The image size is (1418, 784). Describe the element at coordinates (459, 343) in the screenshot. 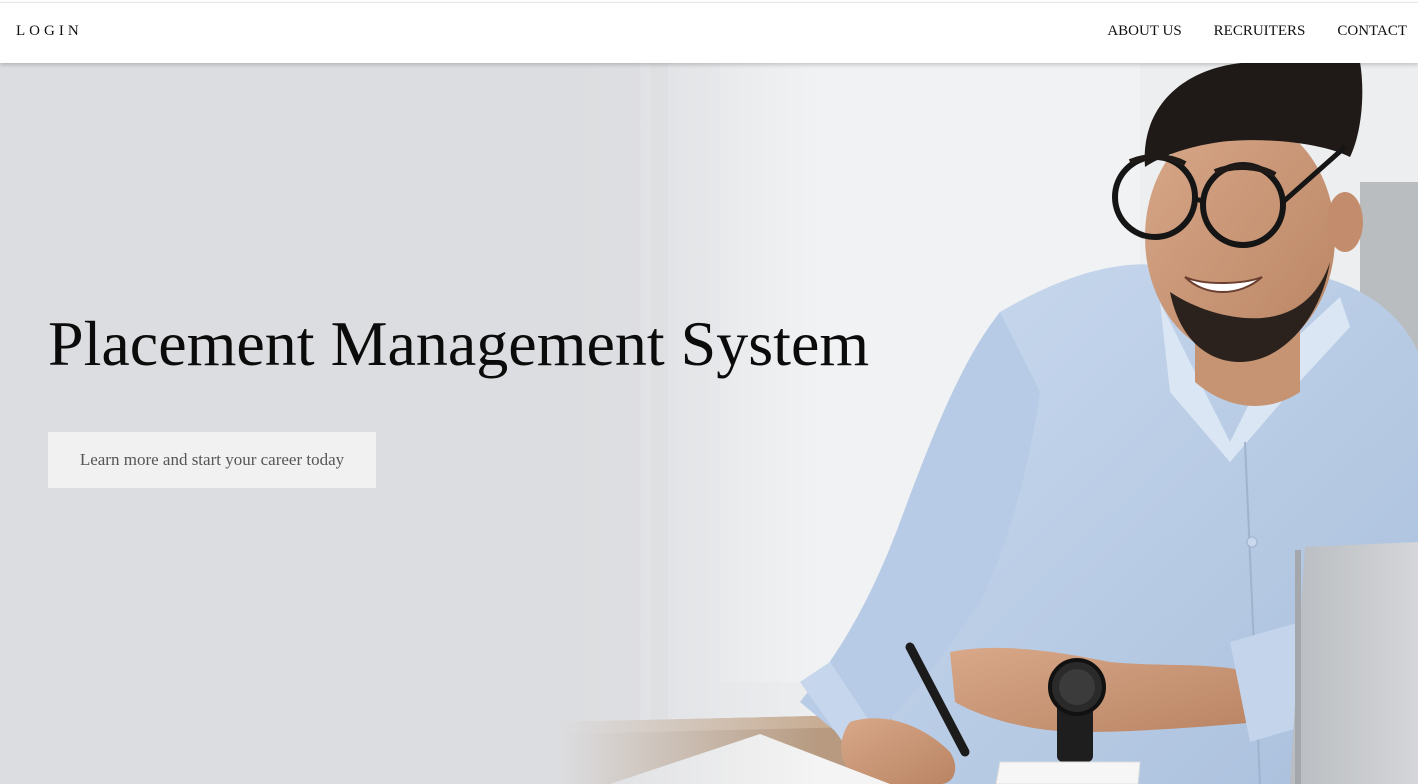

I see `page-title: Placement Management System` at that location.